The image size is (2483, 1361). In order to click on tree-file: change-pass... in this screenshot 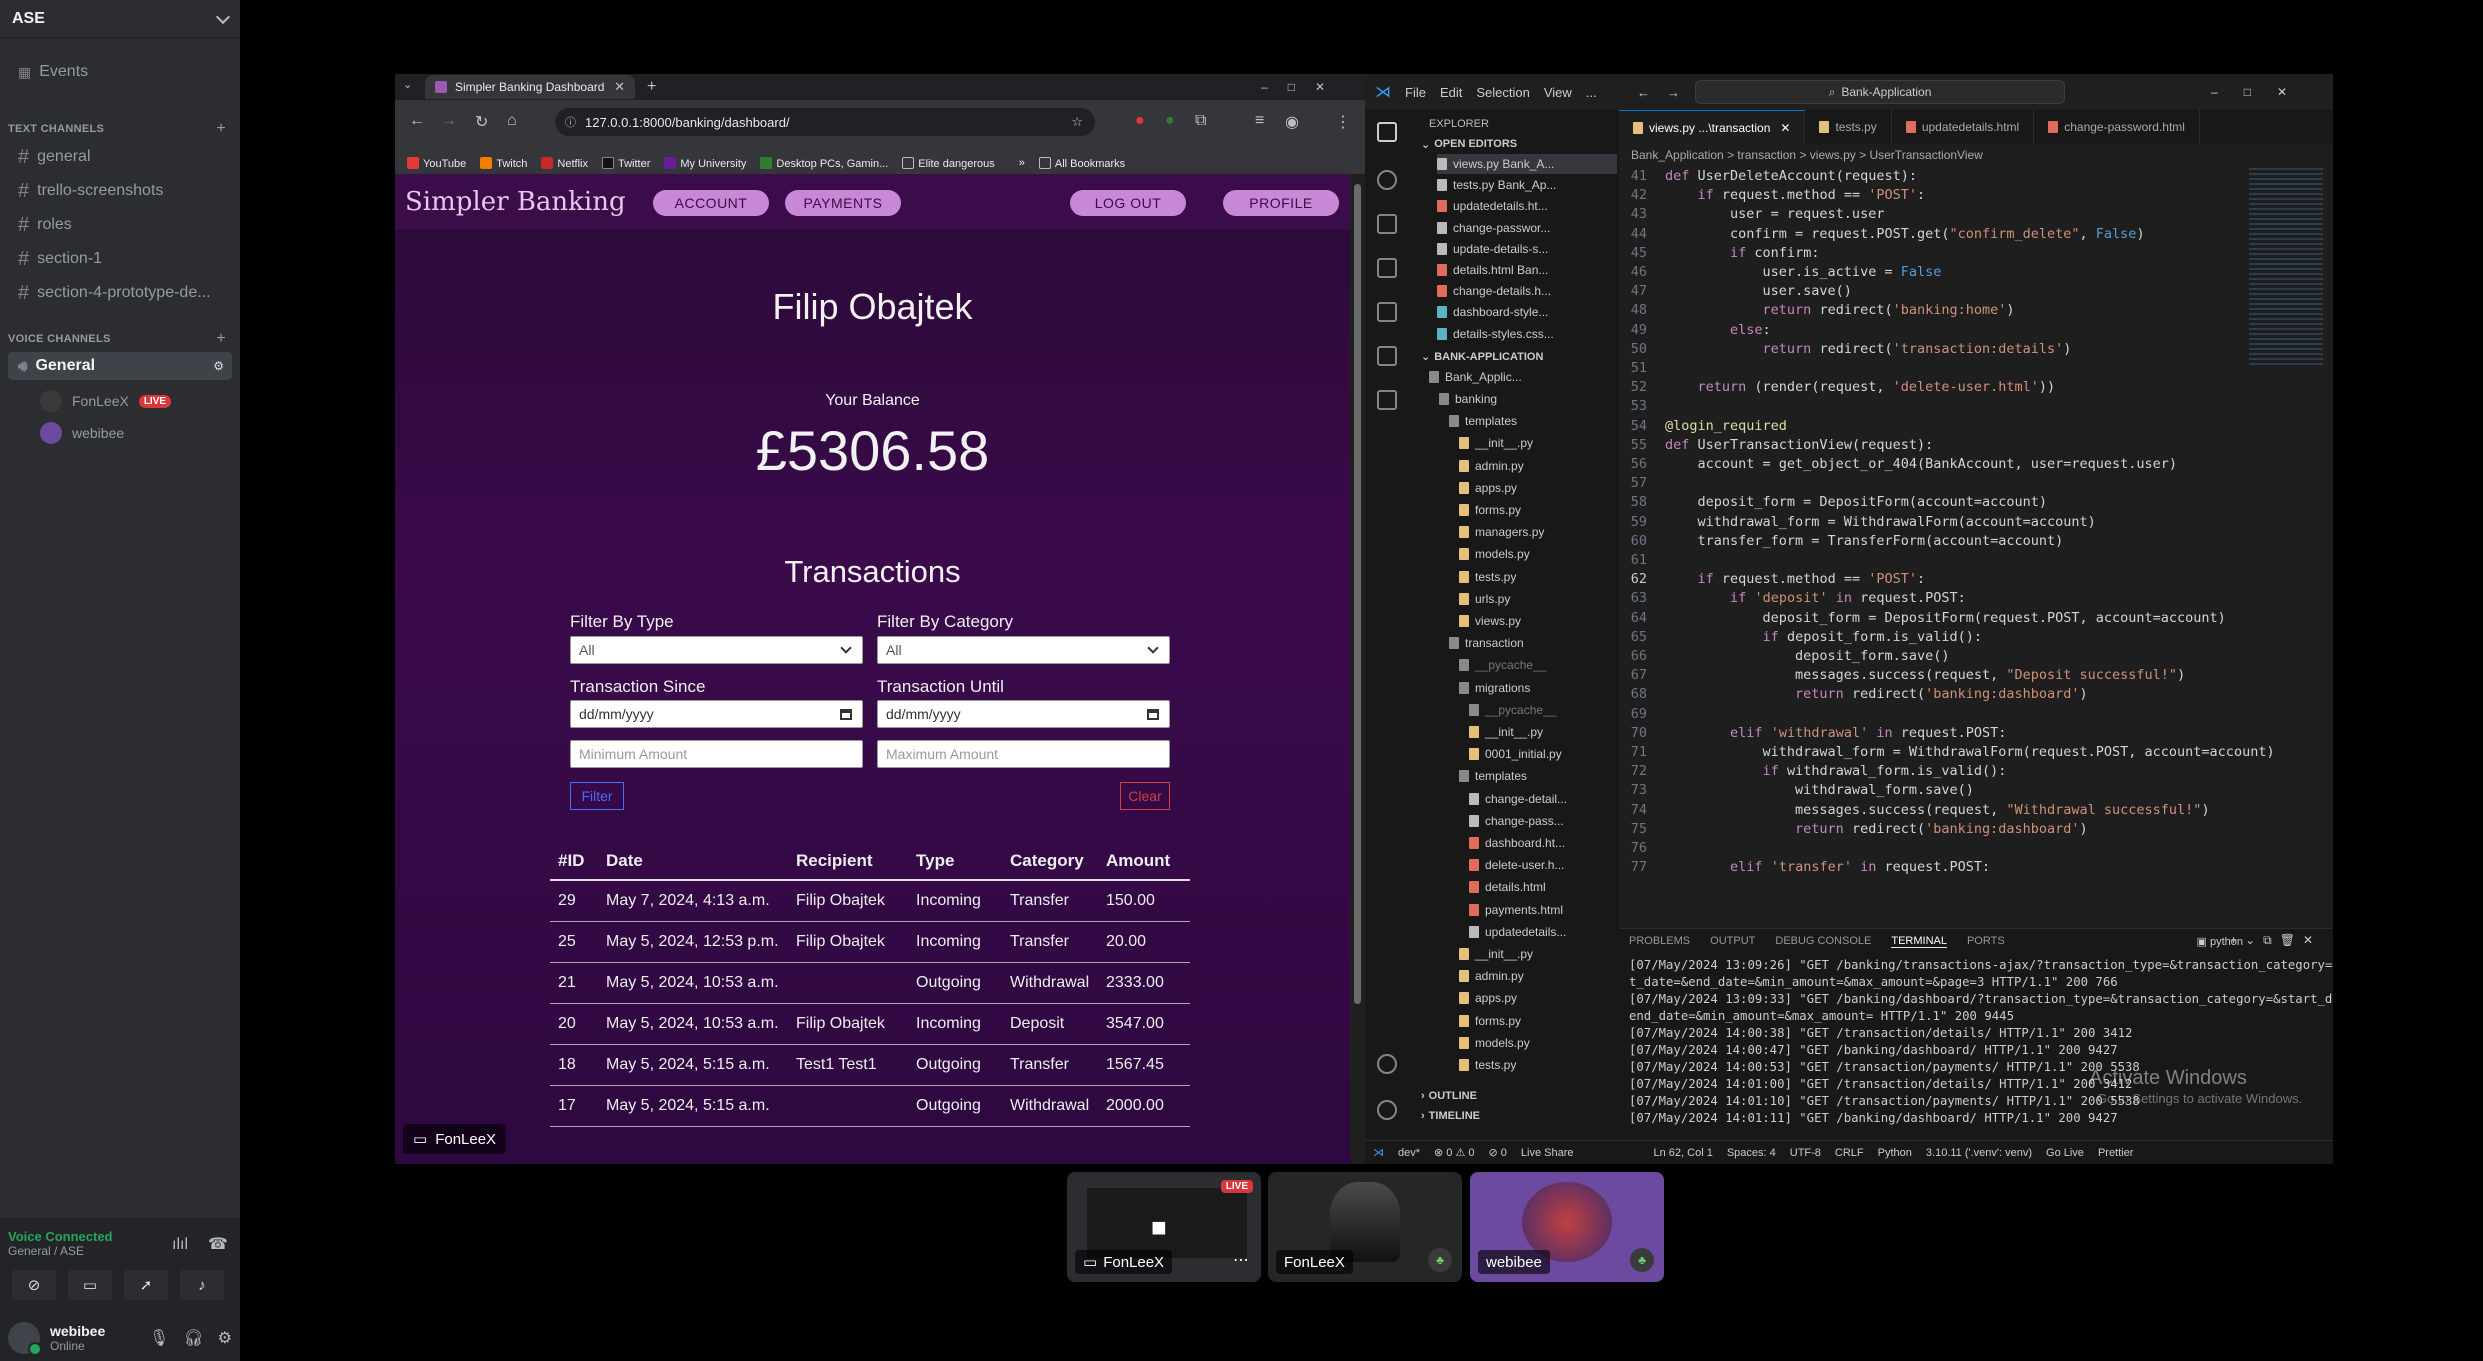, I will do `click(1516, 821)`.